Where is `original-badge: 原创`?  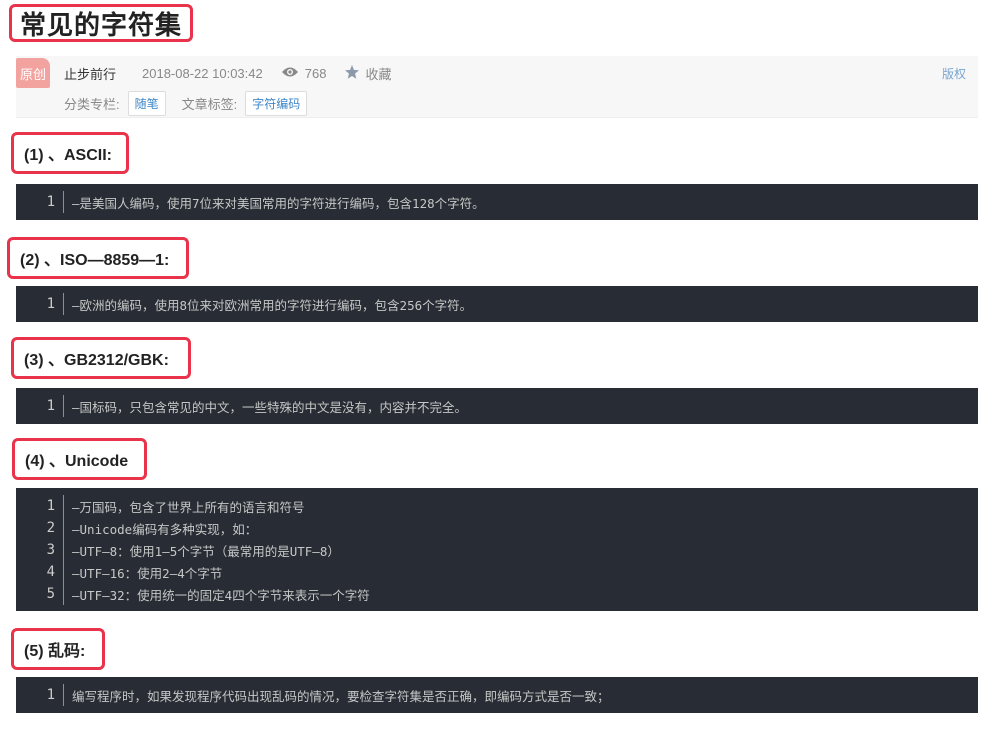 original-badge: 原创 is located at coordinates (33, 73).